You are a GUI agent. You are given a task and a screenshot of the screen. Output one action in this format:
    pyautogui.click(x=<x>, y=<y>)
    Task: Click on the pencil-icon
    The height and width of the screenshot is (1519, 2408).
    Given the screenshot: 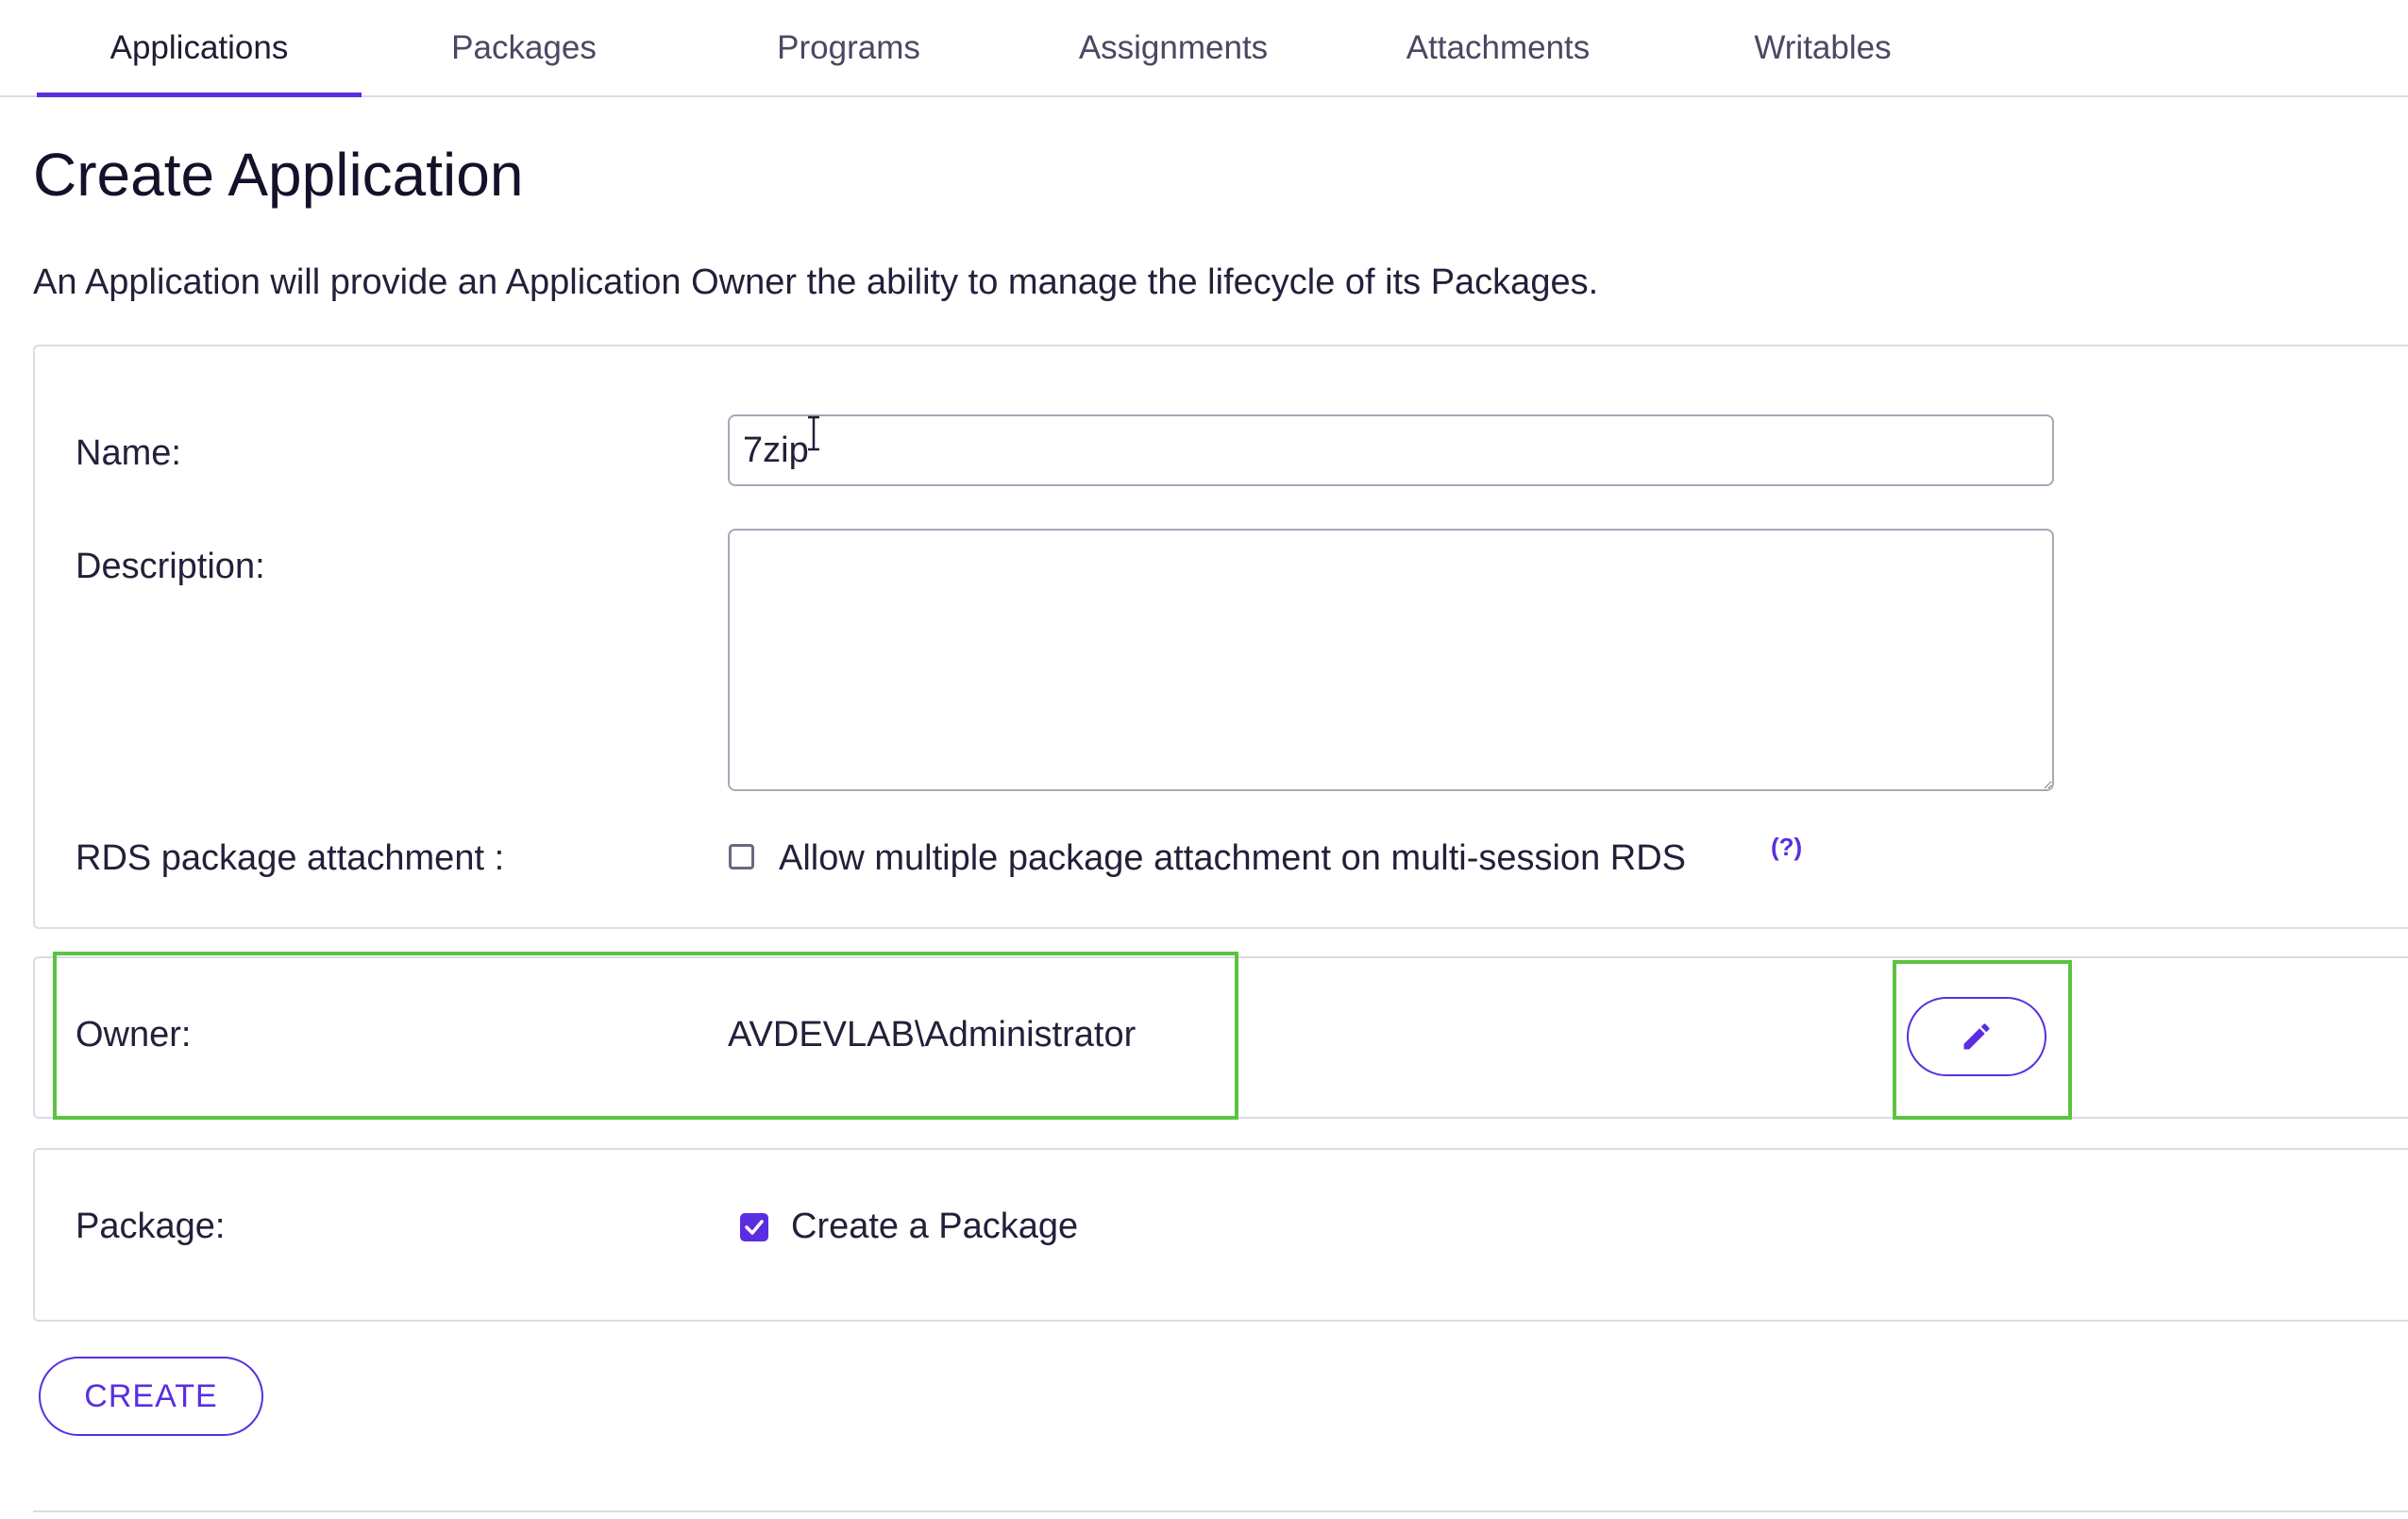 What is the action you would take?
    pyautogui.click(x=1976, y=1036)
    